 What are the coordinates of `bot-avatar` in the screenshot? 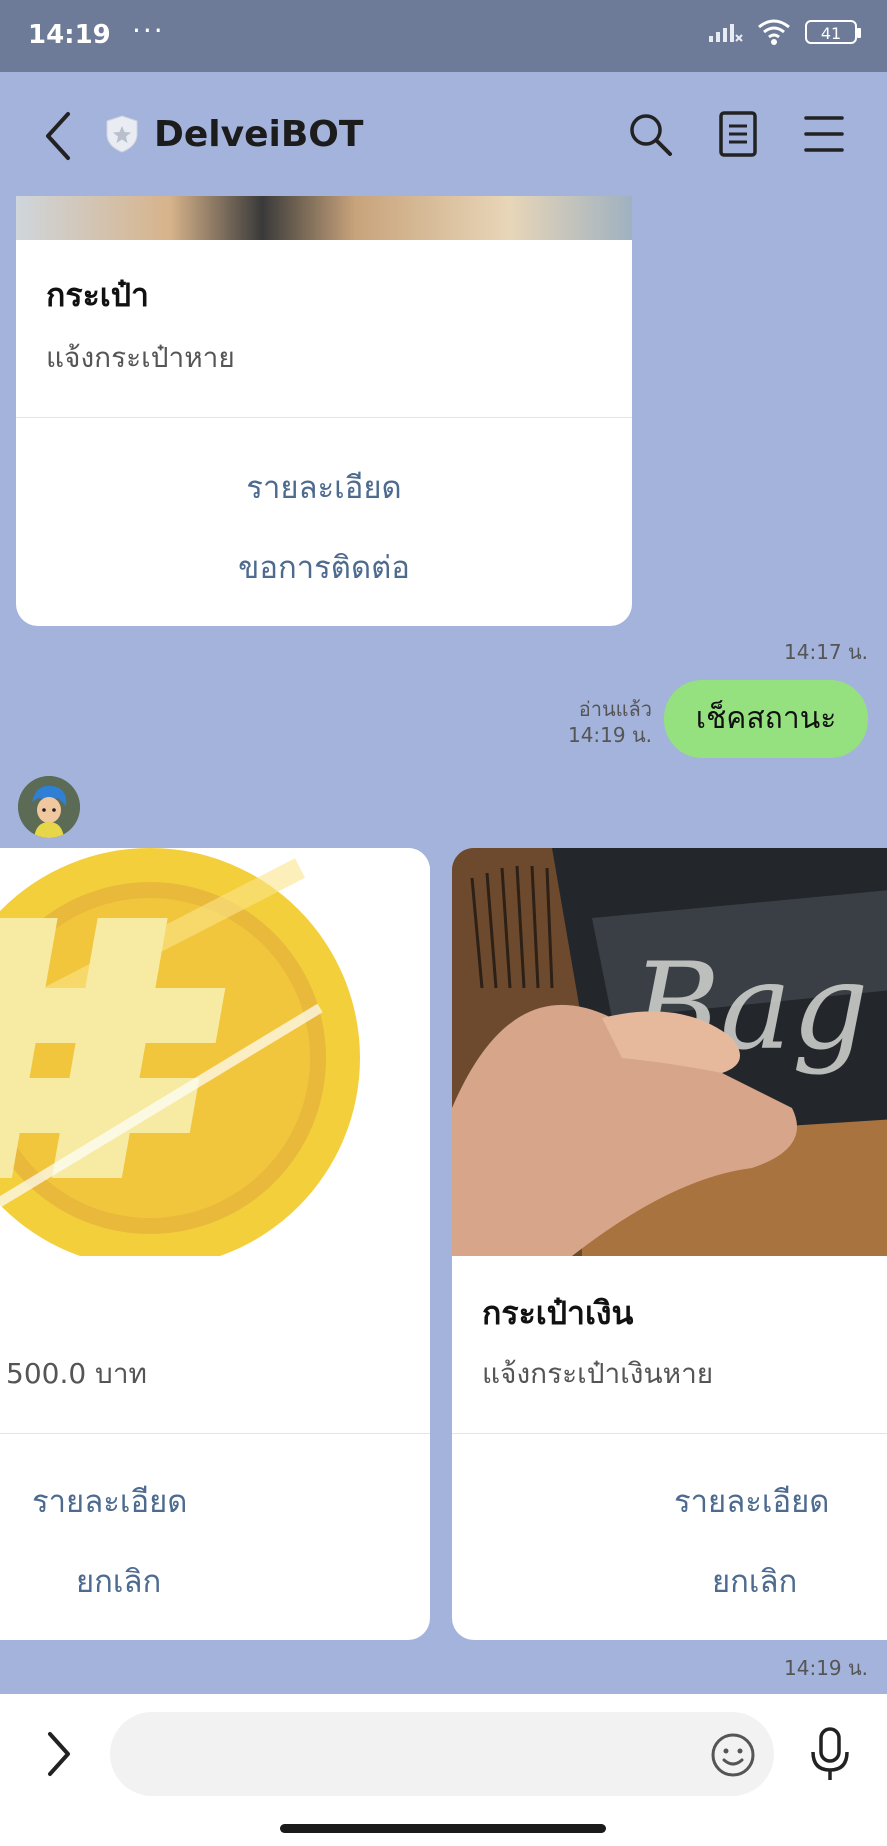 It's located at (49, 807).